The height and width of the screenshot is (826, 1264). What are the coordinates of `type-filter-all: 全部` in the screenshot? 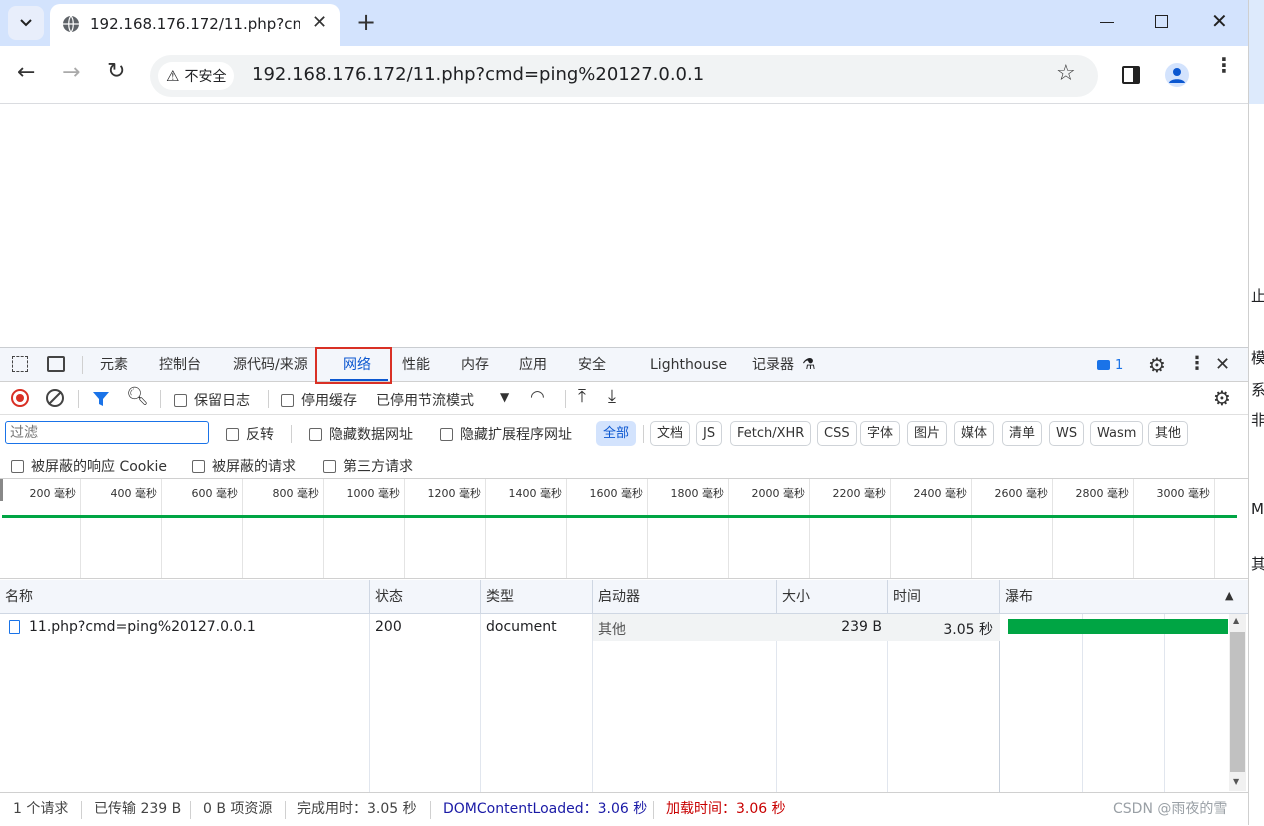 It's located at (616, 433).